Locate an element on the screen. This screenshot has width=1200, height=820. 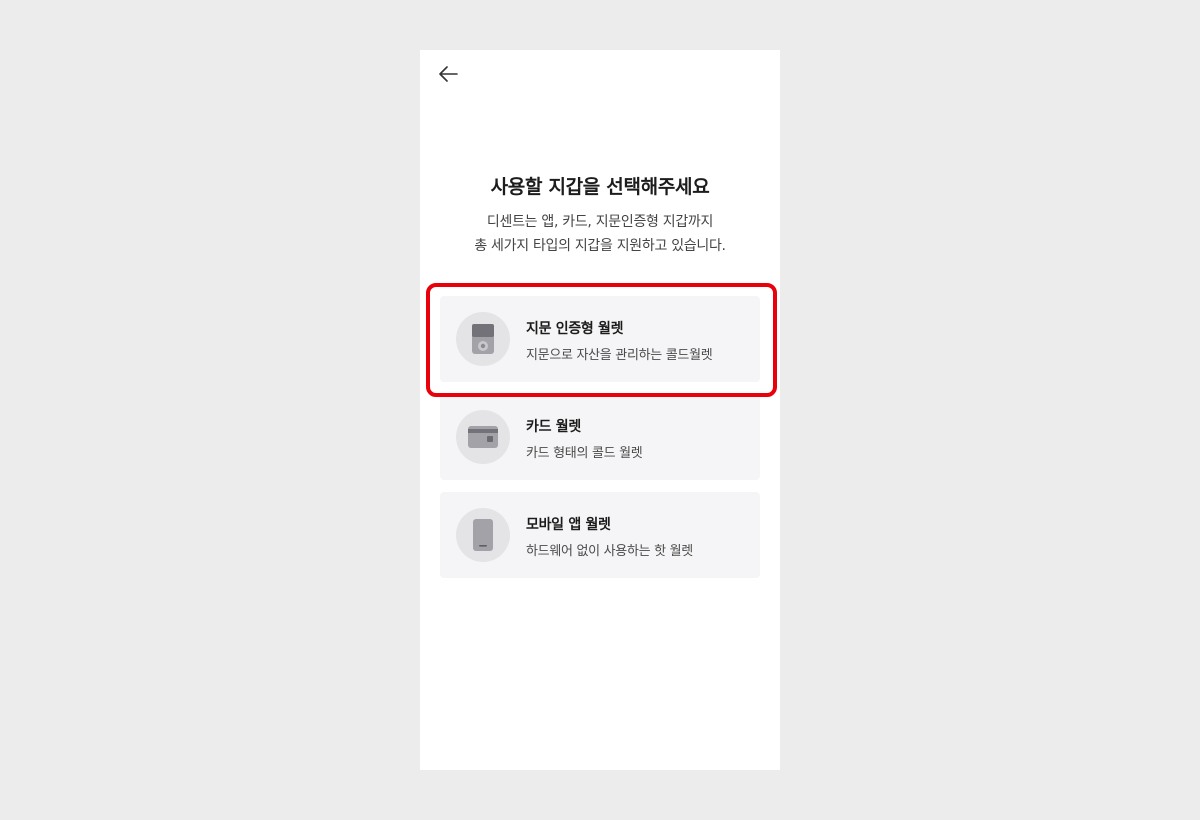
mobile-phone-icon is located at coordinates (483, 535).